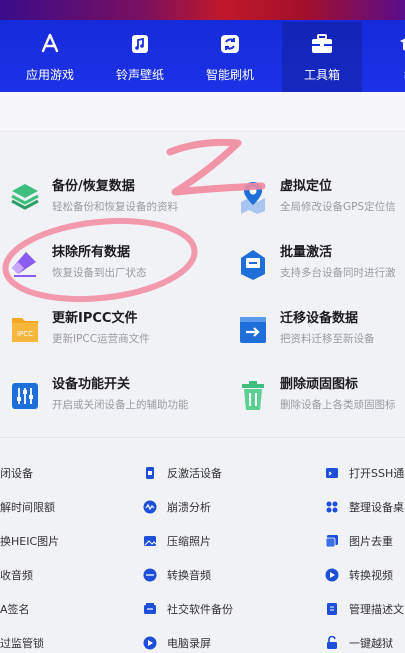 The width and height of the screenshot is (405, 653). What do you see at coordinates (150, 541) in the screenshot?
I see `photo-icon` at bounding box center [150, 541].